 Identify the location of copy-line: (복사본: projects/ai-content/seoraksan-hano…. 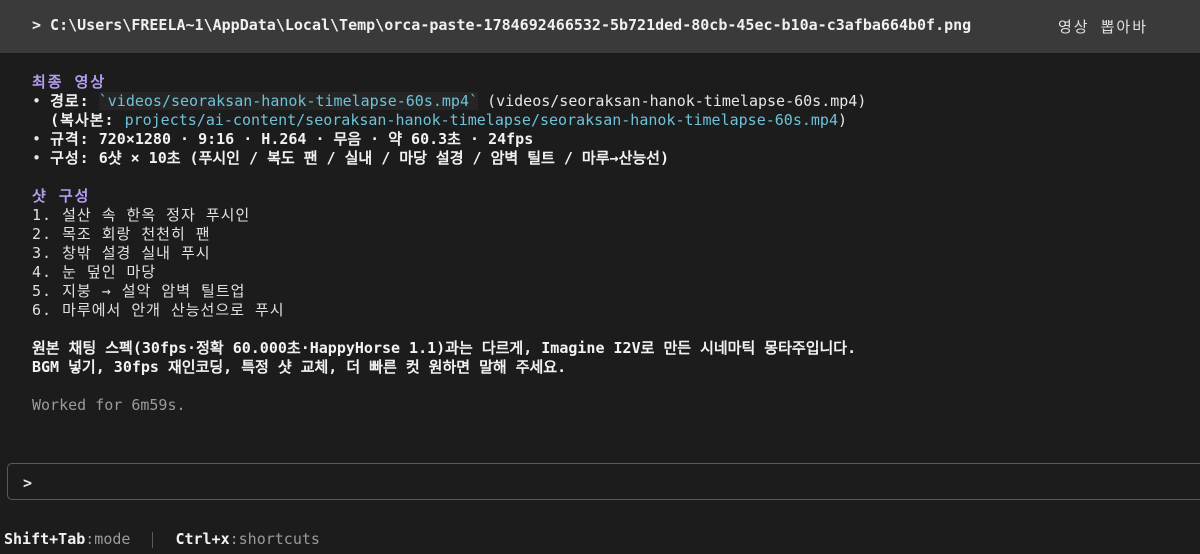
(449, 120).